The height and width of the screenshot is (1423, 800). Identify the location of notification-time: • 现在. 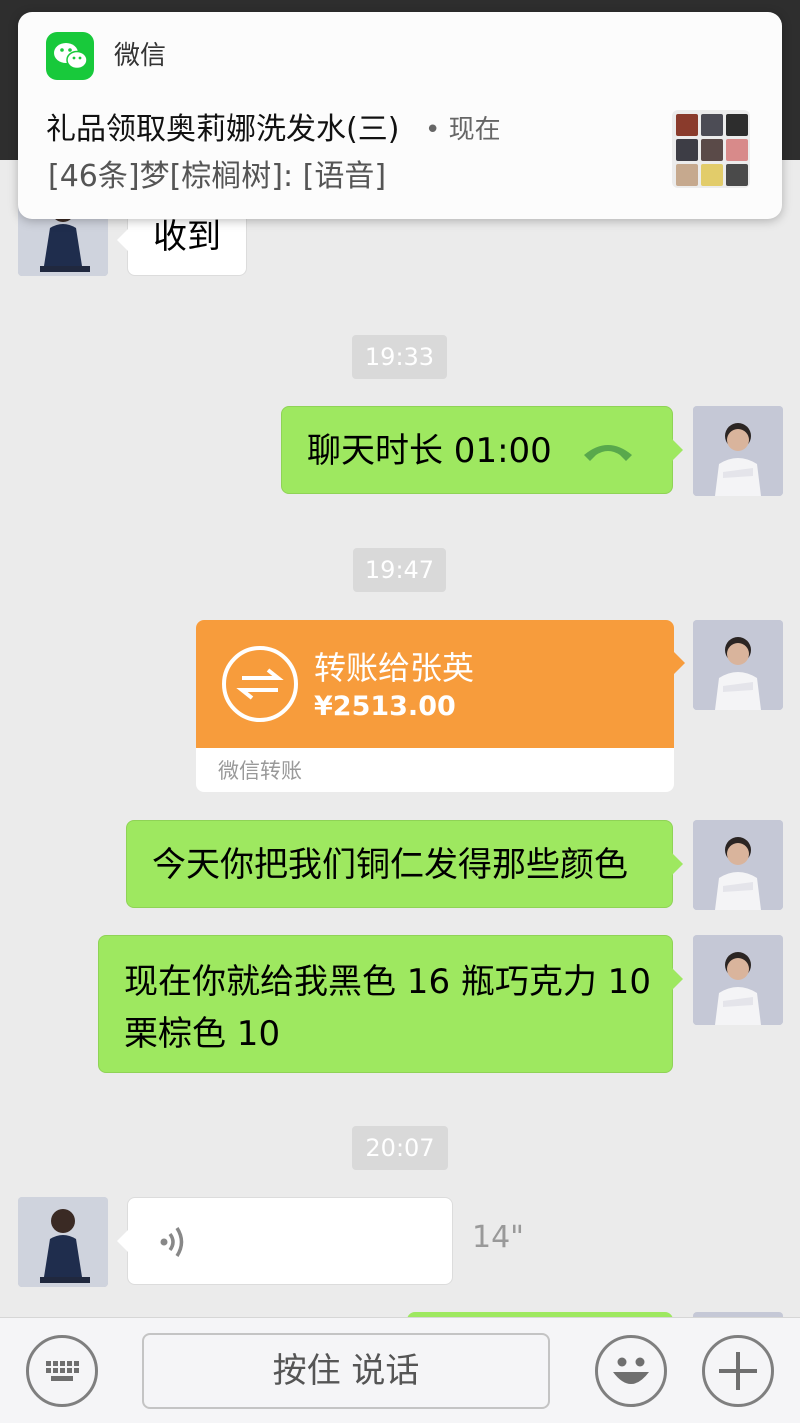
(463, 130).